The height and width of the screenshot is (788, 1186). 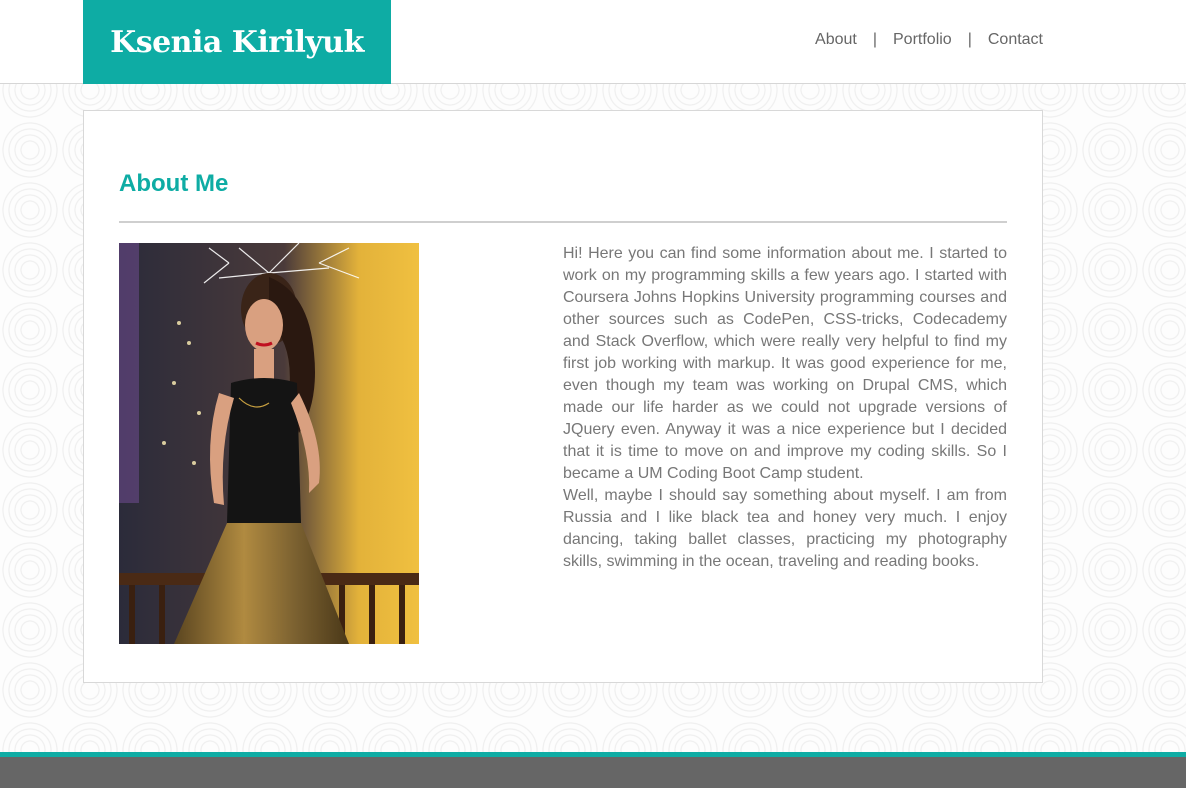 I want to click on site-footer, so click(x=593, y=772).